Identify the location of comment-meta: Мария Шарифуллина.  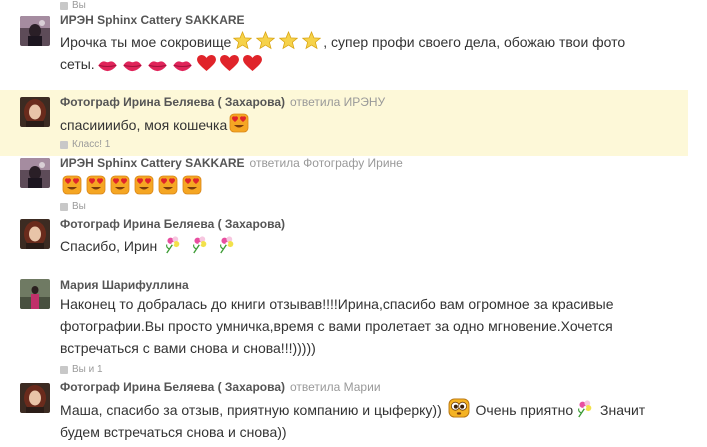
(124, 285).